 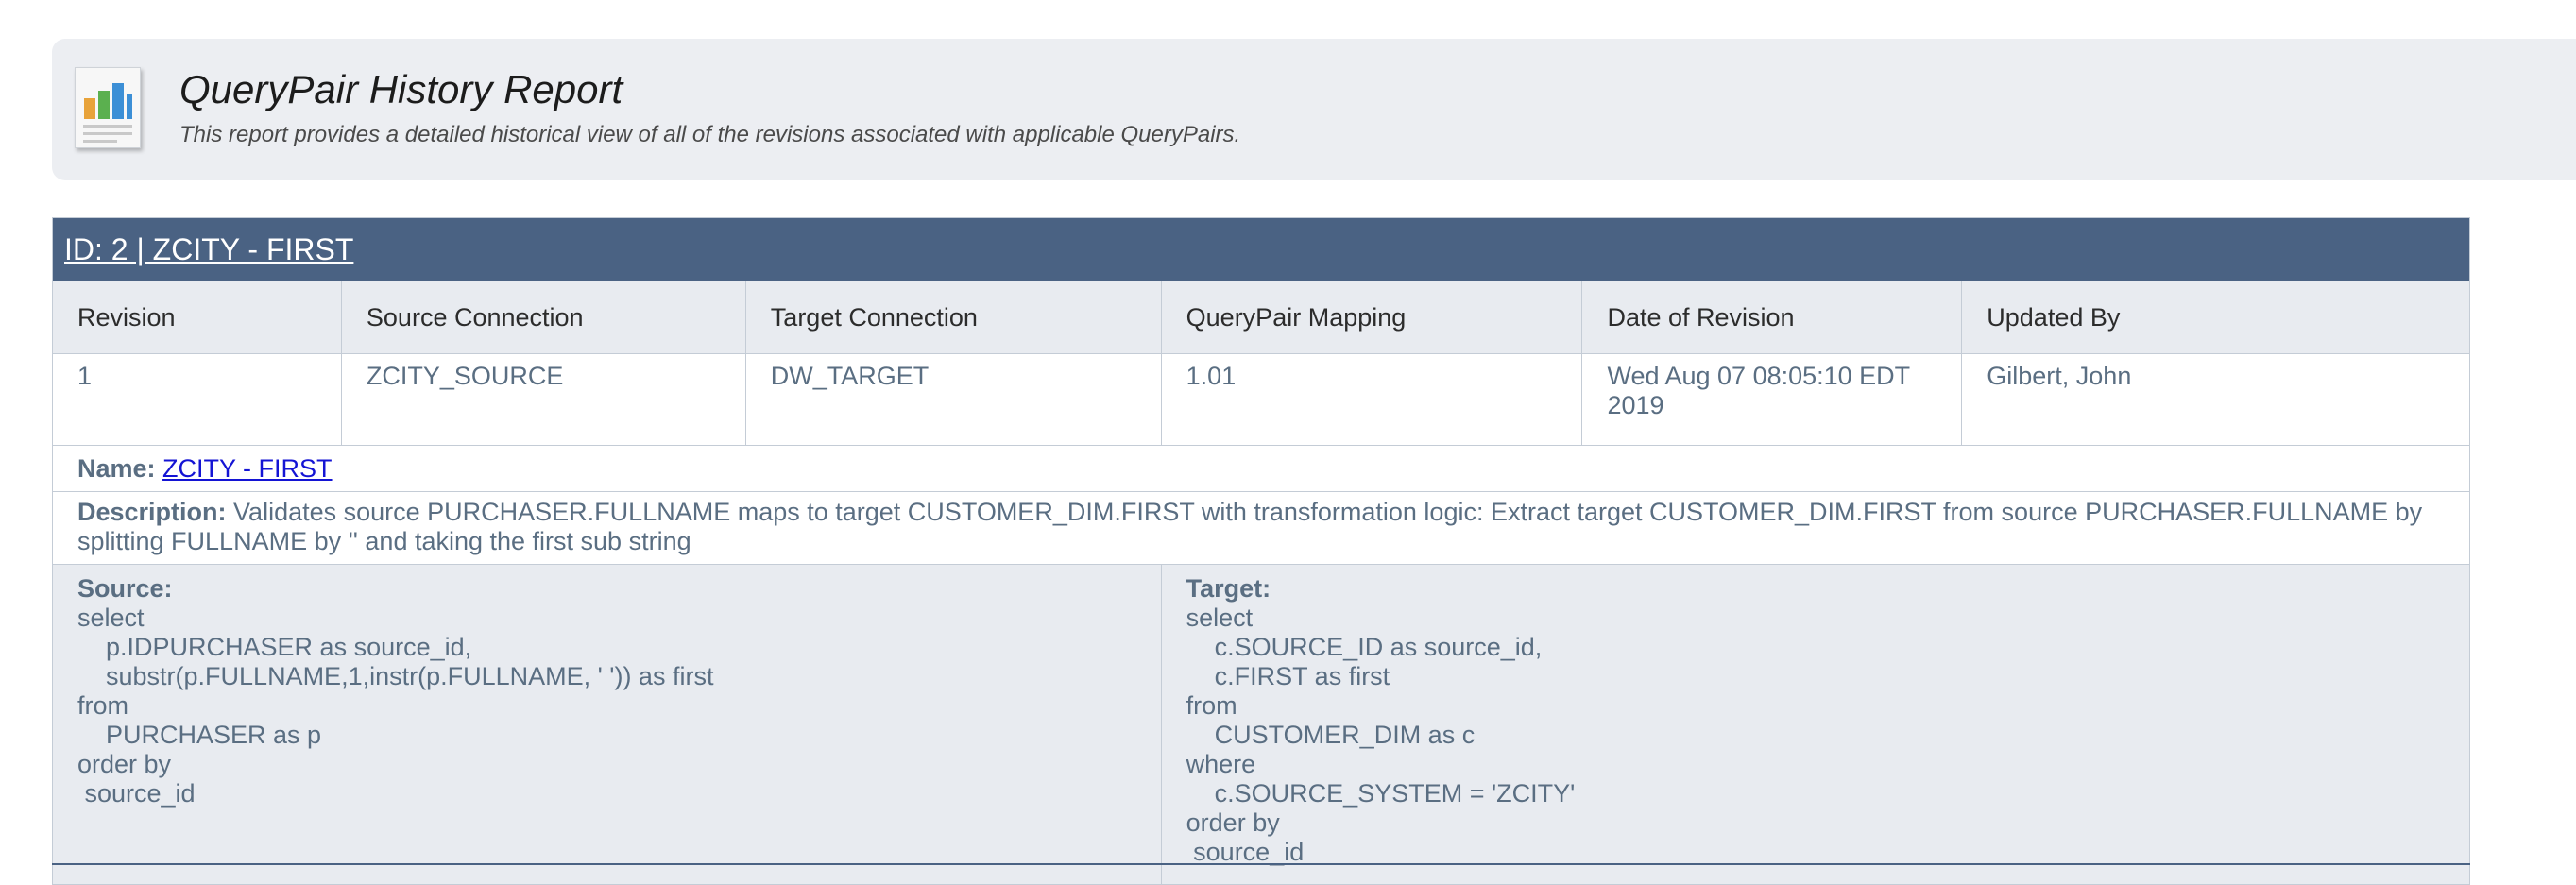 I want to click on cell-date-of-revision: Wed Aug 07 08:05:10 EDT 2019, so click(x=1772, y=399).